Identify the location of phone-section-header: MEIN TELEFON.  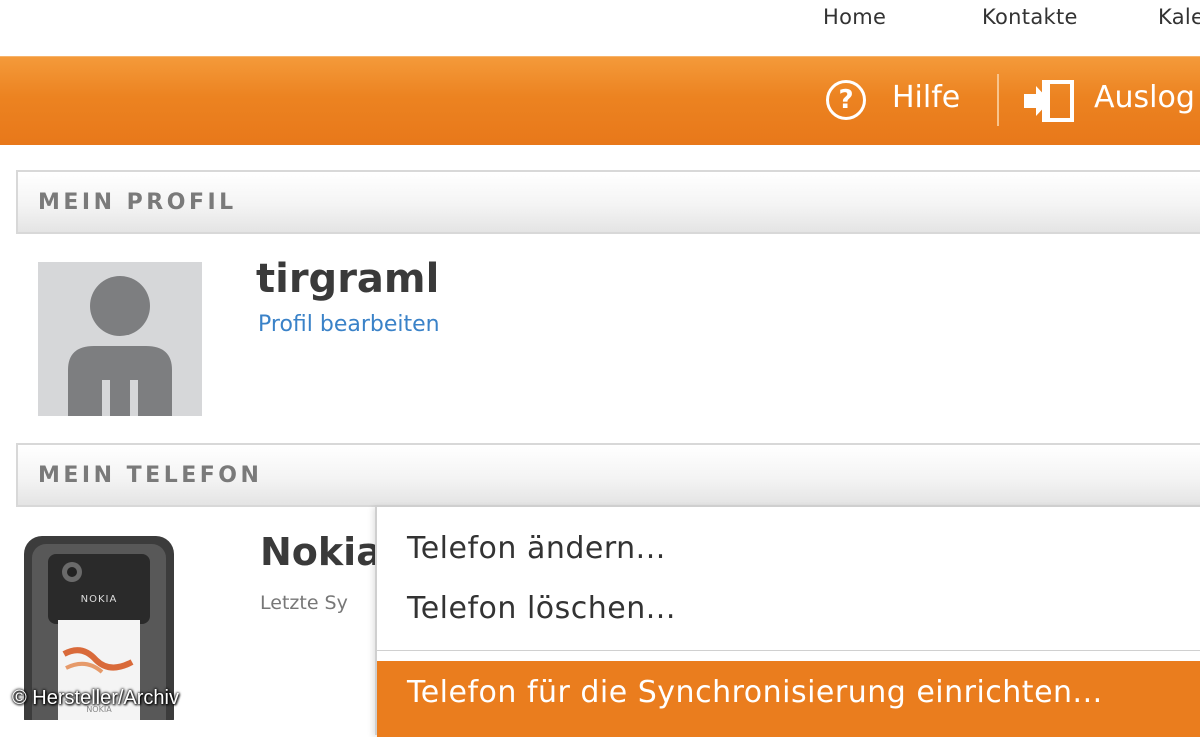
(608, 475).